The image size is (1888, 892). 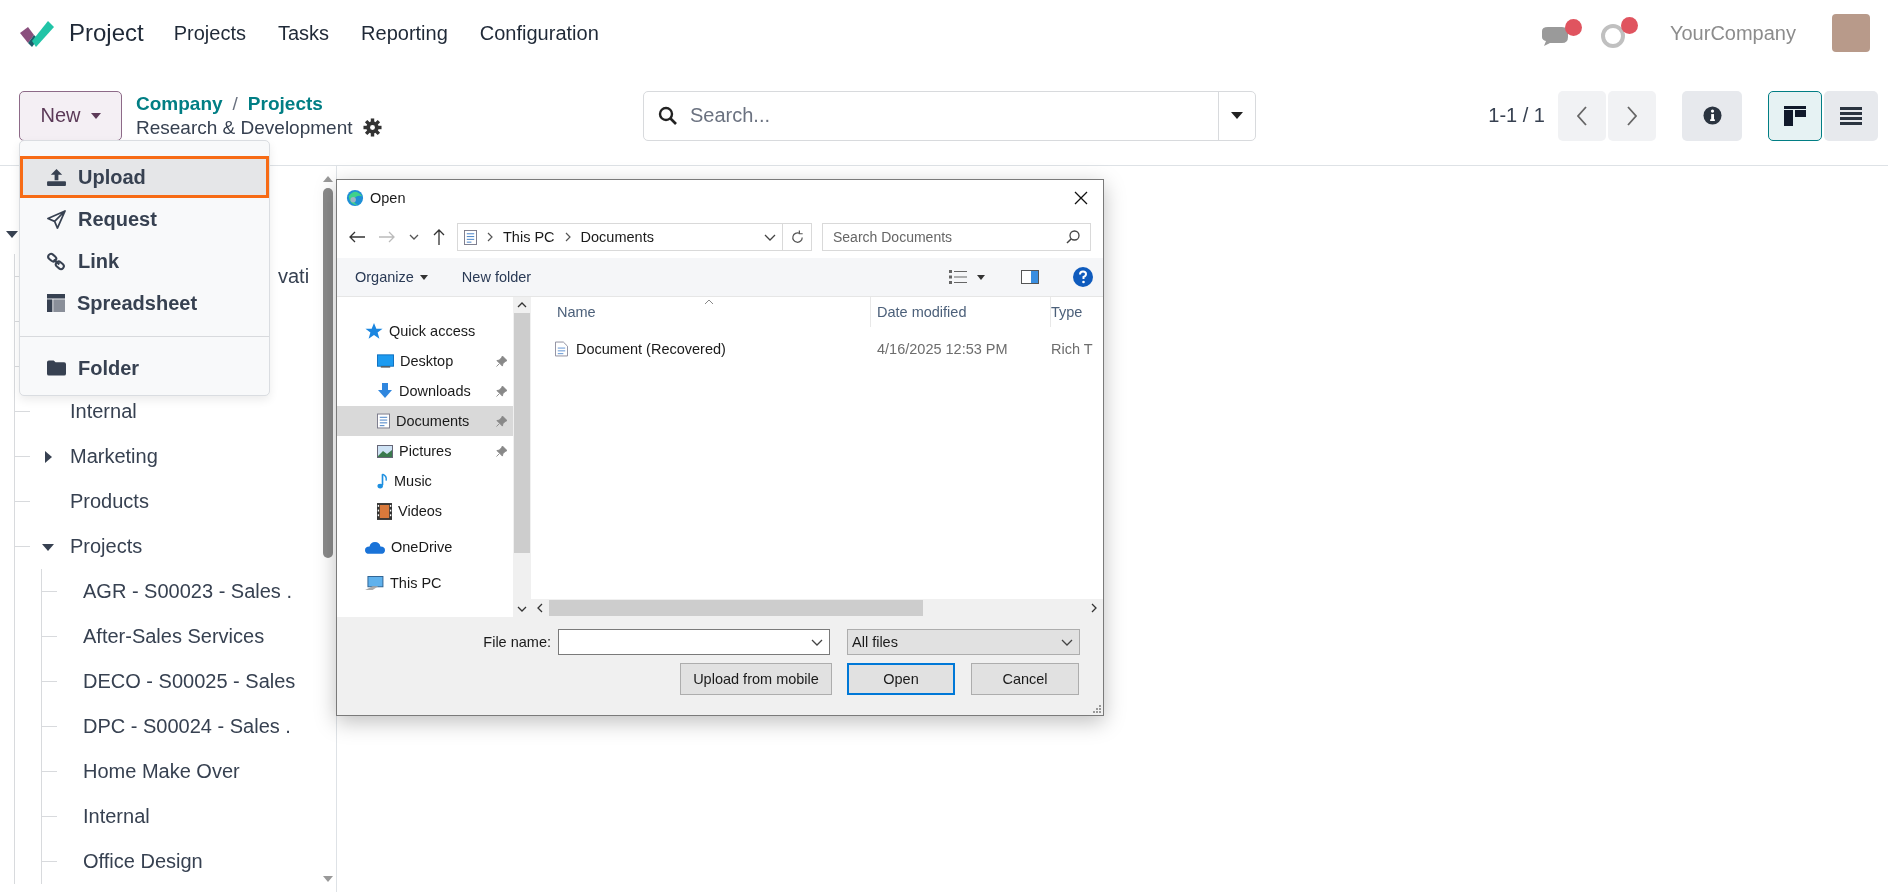 I want to click on folder-label: Home Make Over, so click(x=161, y=771).